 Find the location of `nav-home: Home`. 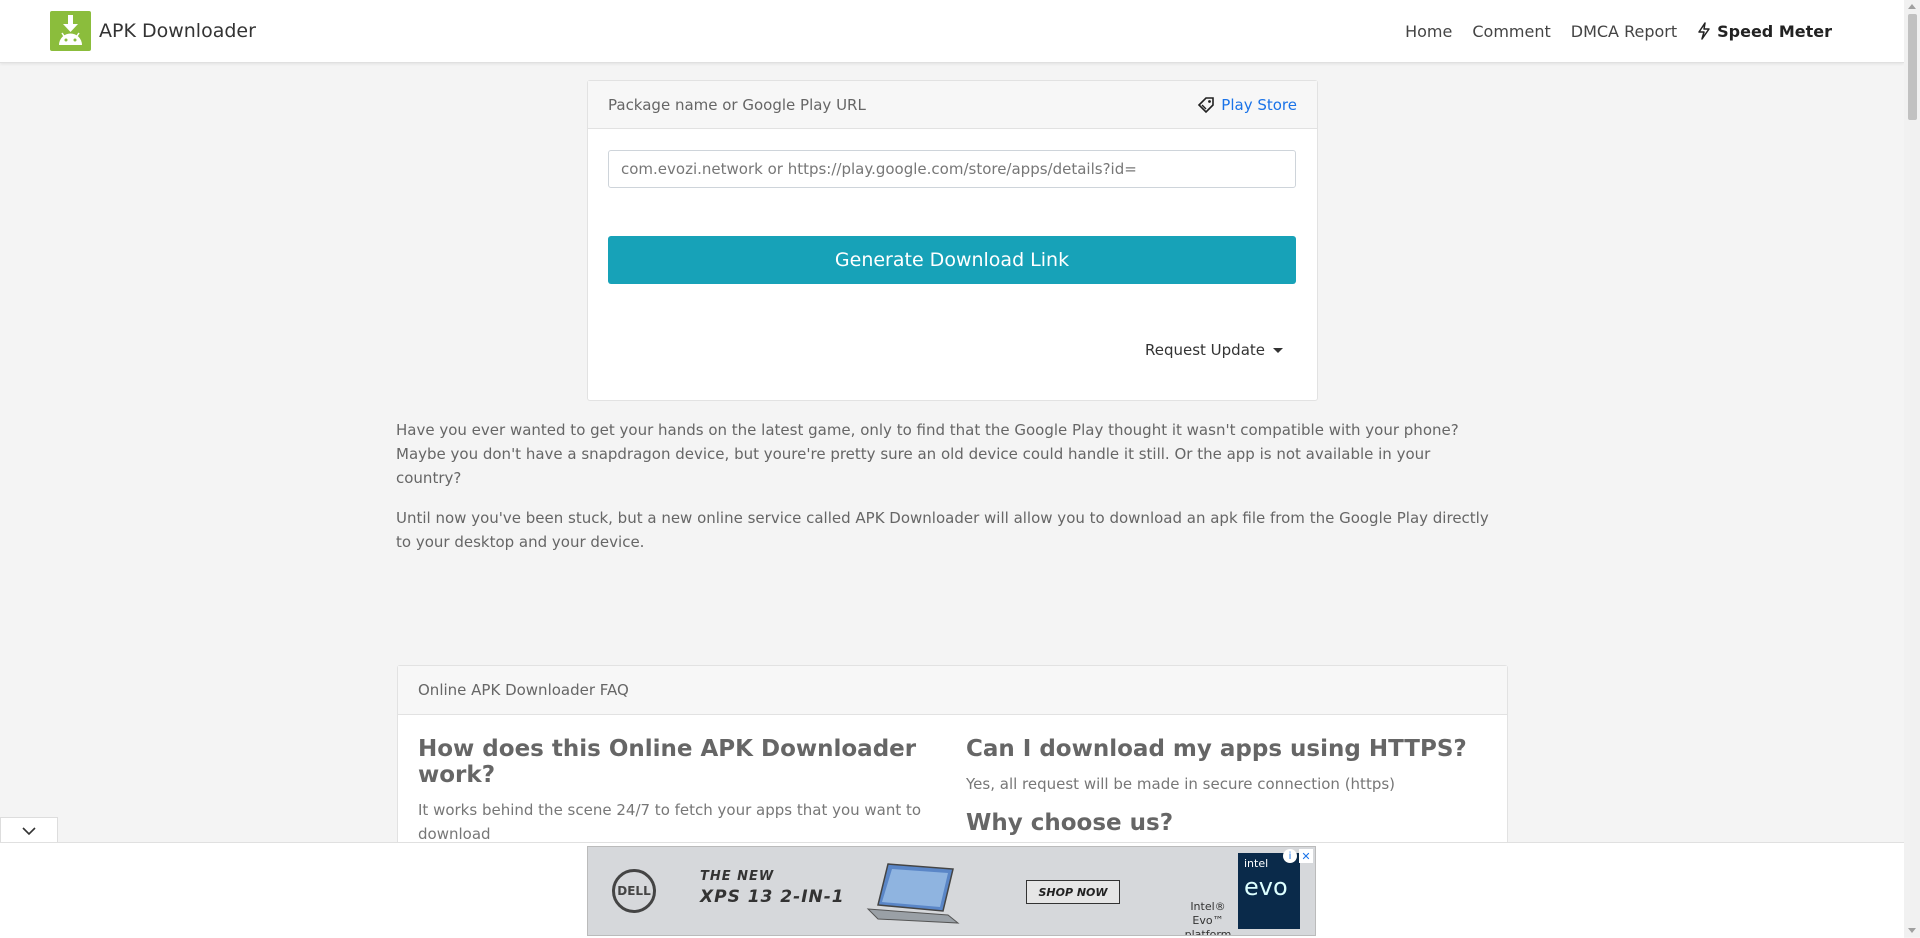

nav-home: Home is located at coordinates (1428, 31).